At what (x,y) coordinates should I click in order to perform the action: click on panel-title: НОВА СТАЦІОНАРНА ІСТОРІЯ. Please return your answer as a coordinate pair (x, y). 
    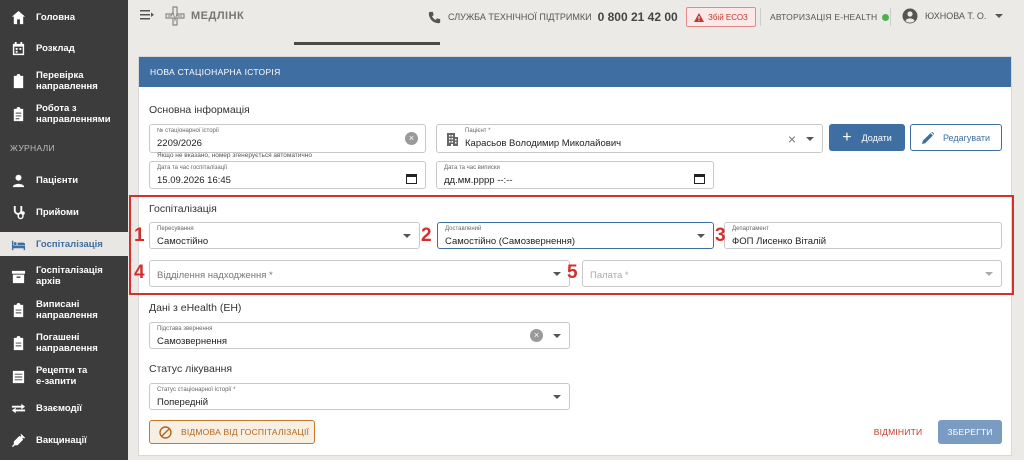
    Looking at the image, I should click on (575, 72).